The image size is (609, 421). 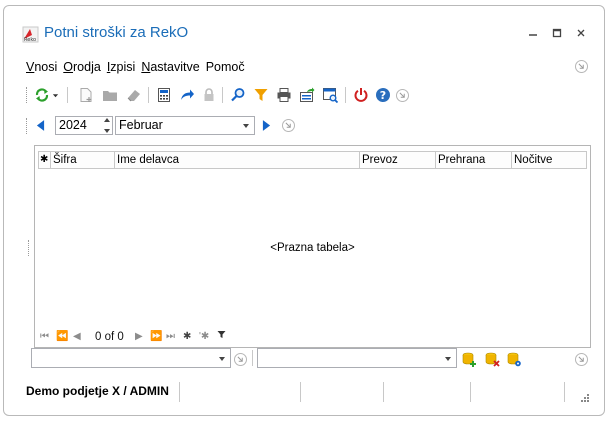 I want to click on right-combo, so click(x=357, y=358).